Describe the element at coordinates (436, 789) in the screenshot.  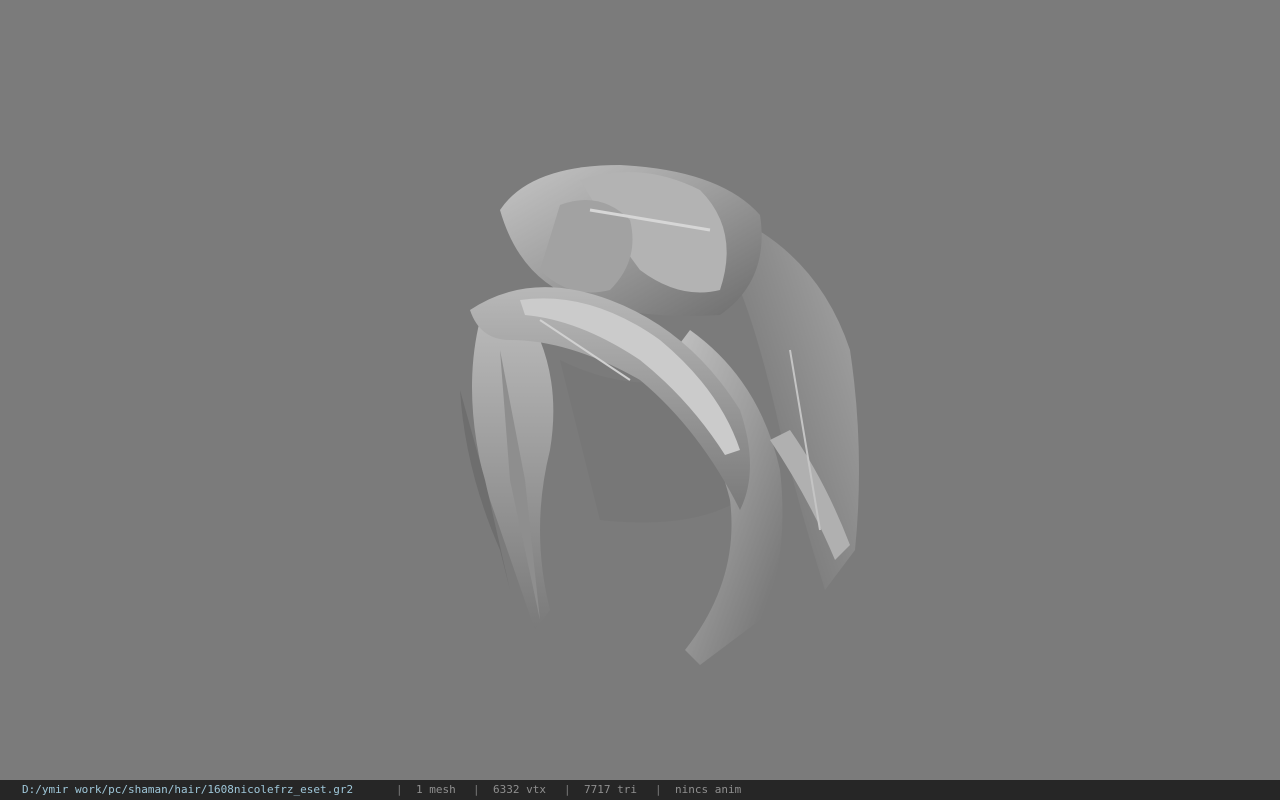
I see `mesh-count: 1 mesh` at that location.